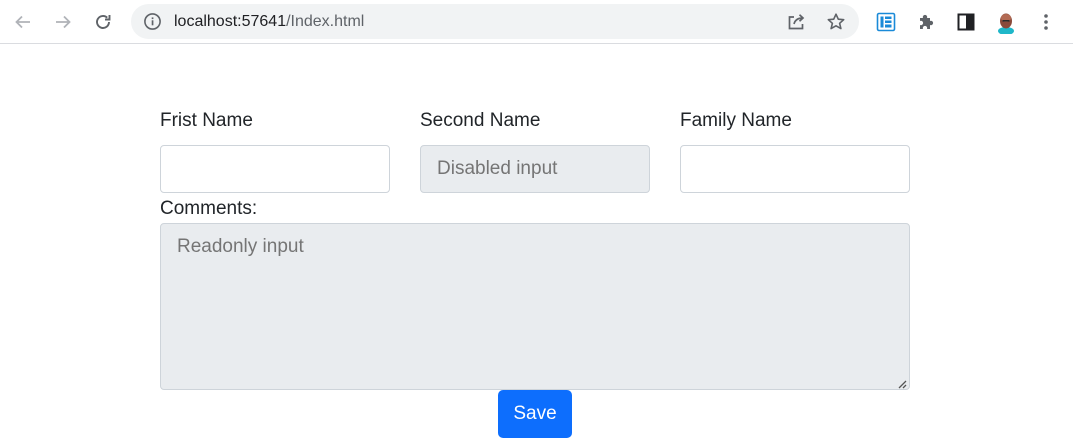 The image size is (1073, 443). What do you see at coordinates (796, 22) in the screenshot?
I see `share-icon` at bounding box center [796, 22].